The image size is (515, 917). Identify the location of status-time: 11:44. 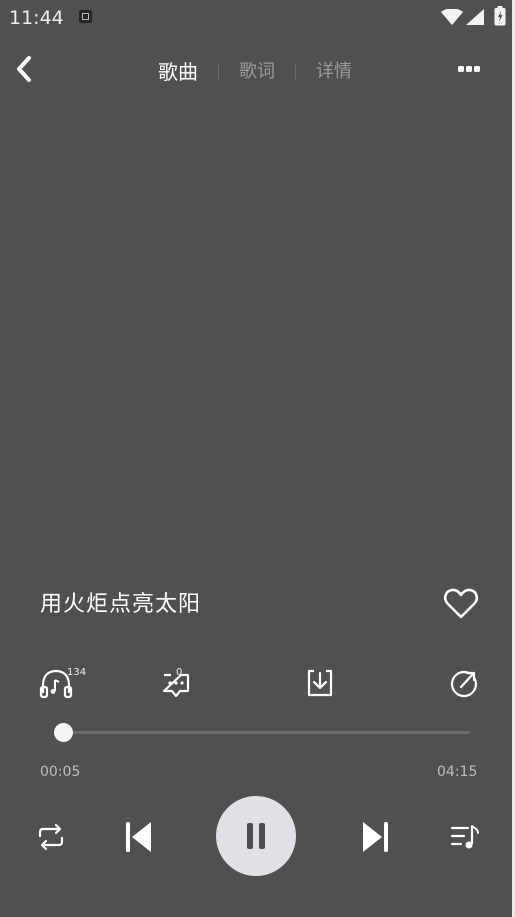
(36, 18).